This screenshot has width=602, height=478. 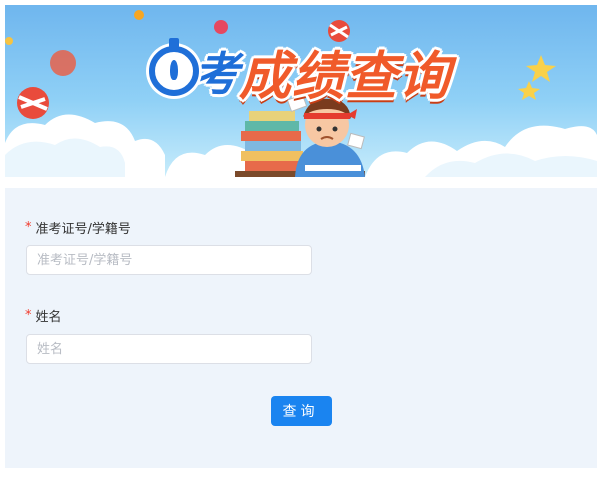 I want to click on exam-id-label-text: 准考证号/学籍号, so click(x=83, y=229).